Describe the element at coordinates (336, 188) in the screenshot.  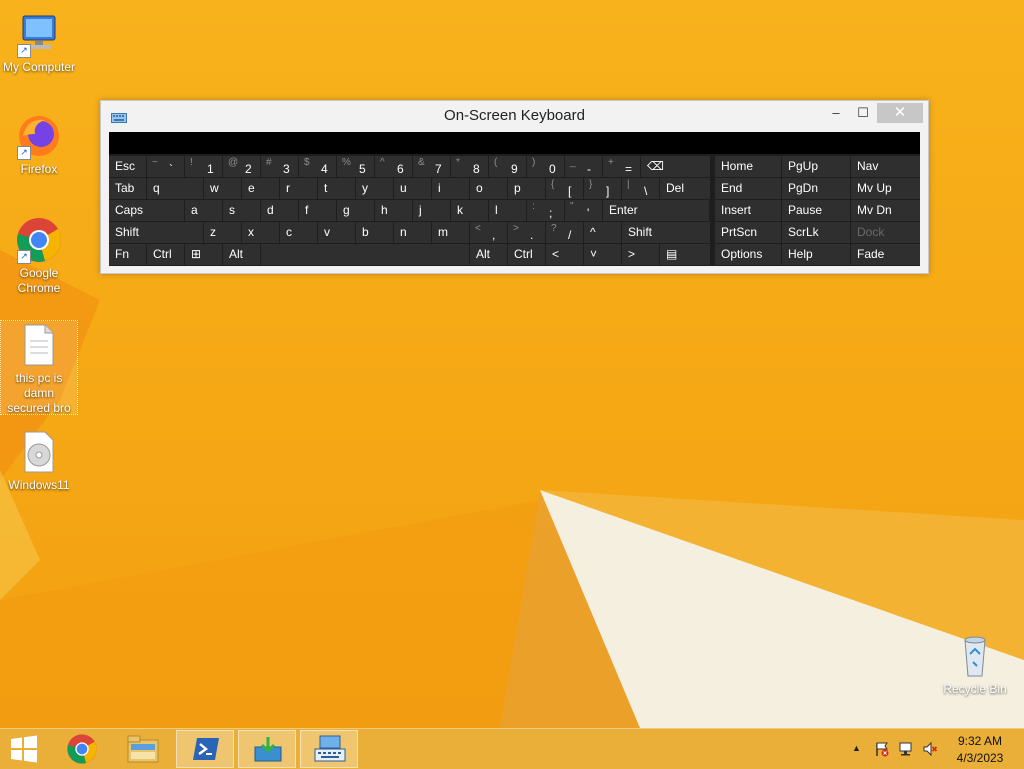
I see `osk-key-t: t` at that location.